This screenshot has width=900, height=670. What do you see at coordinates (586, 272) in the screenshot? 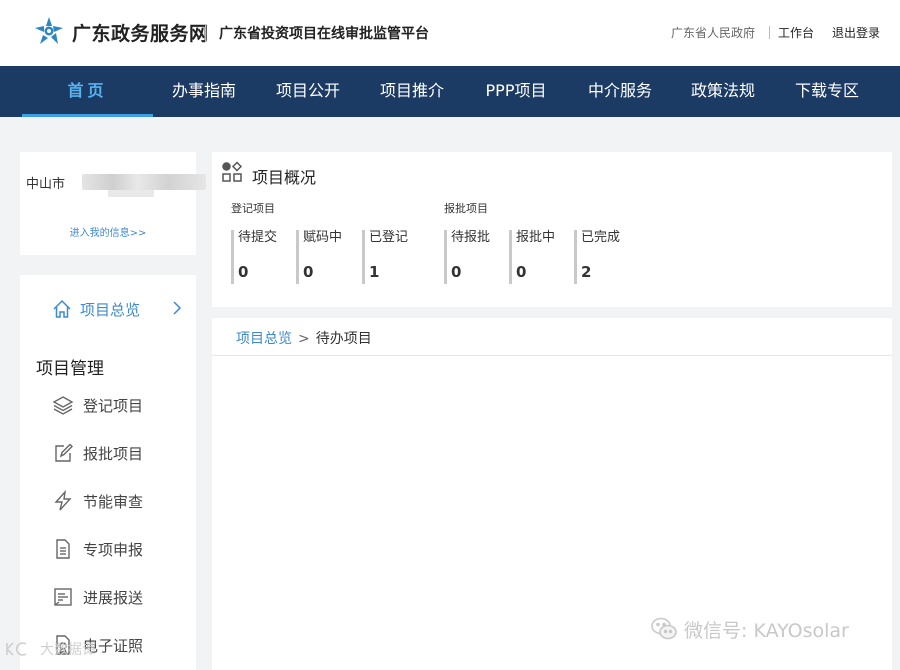
I see `stat-value: 2` at bounding box center [586, 272].